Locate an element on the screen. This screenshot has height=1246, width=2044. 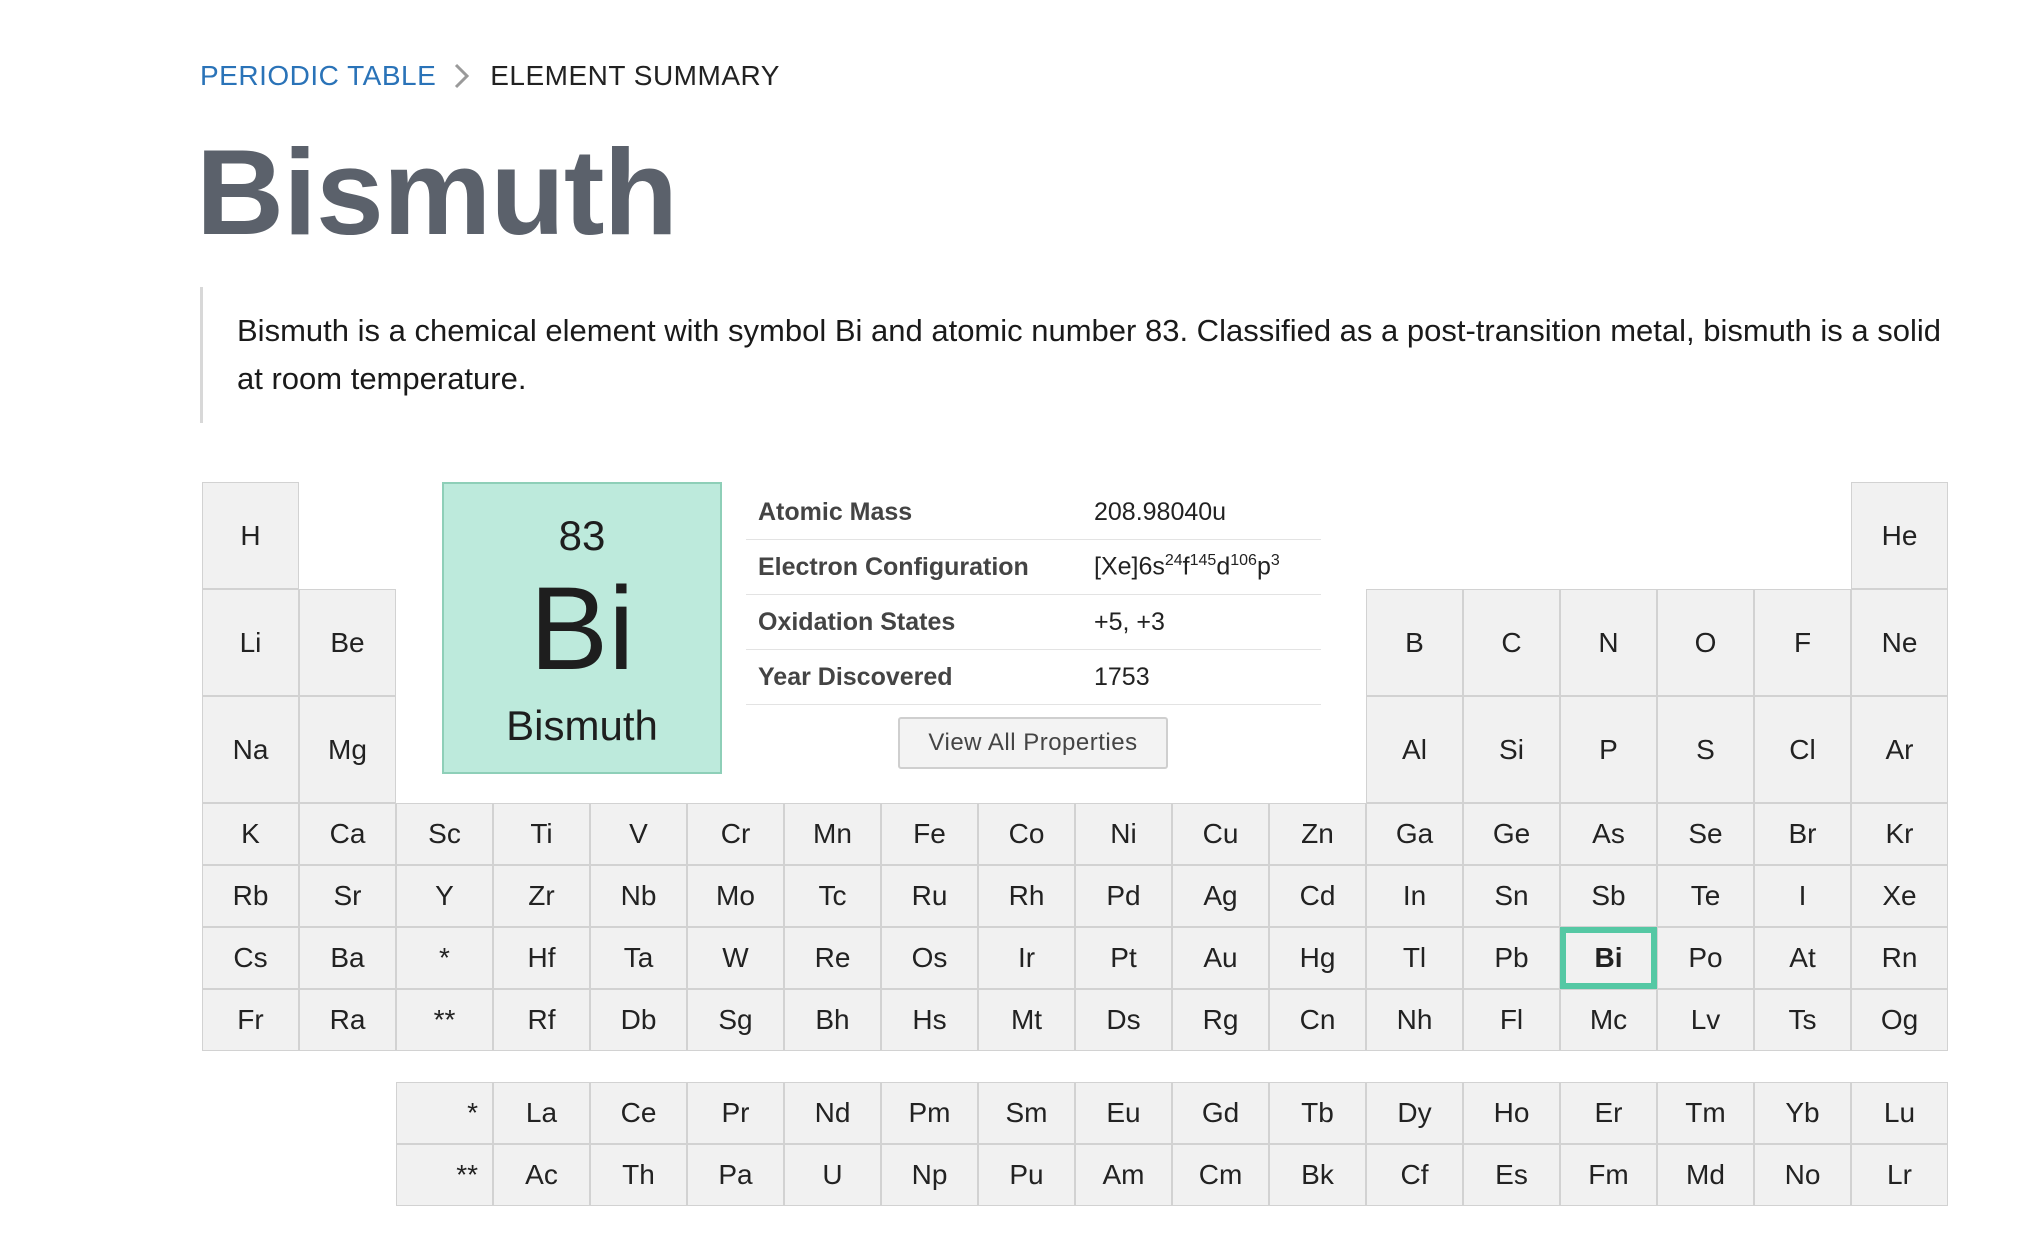
element-cell-lr: Lr is located at coordinates (1899, 1175).